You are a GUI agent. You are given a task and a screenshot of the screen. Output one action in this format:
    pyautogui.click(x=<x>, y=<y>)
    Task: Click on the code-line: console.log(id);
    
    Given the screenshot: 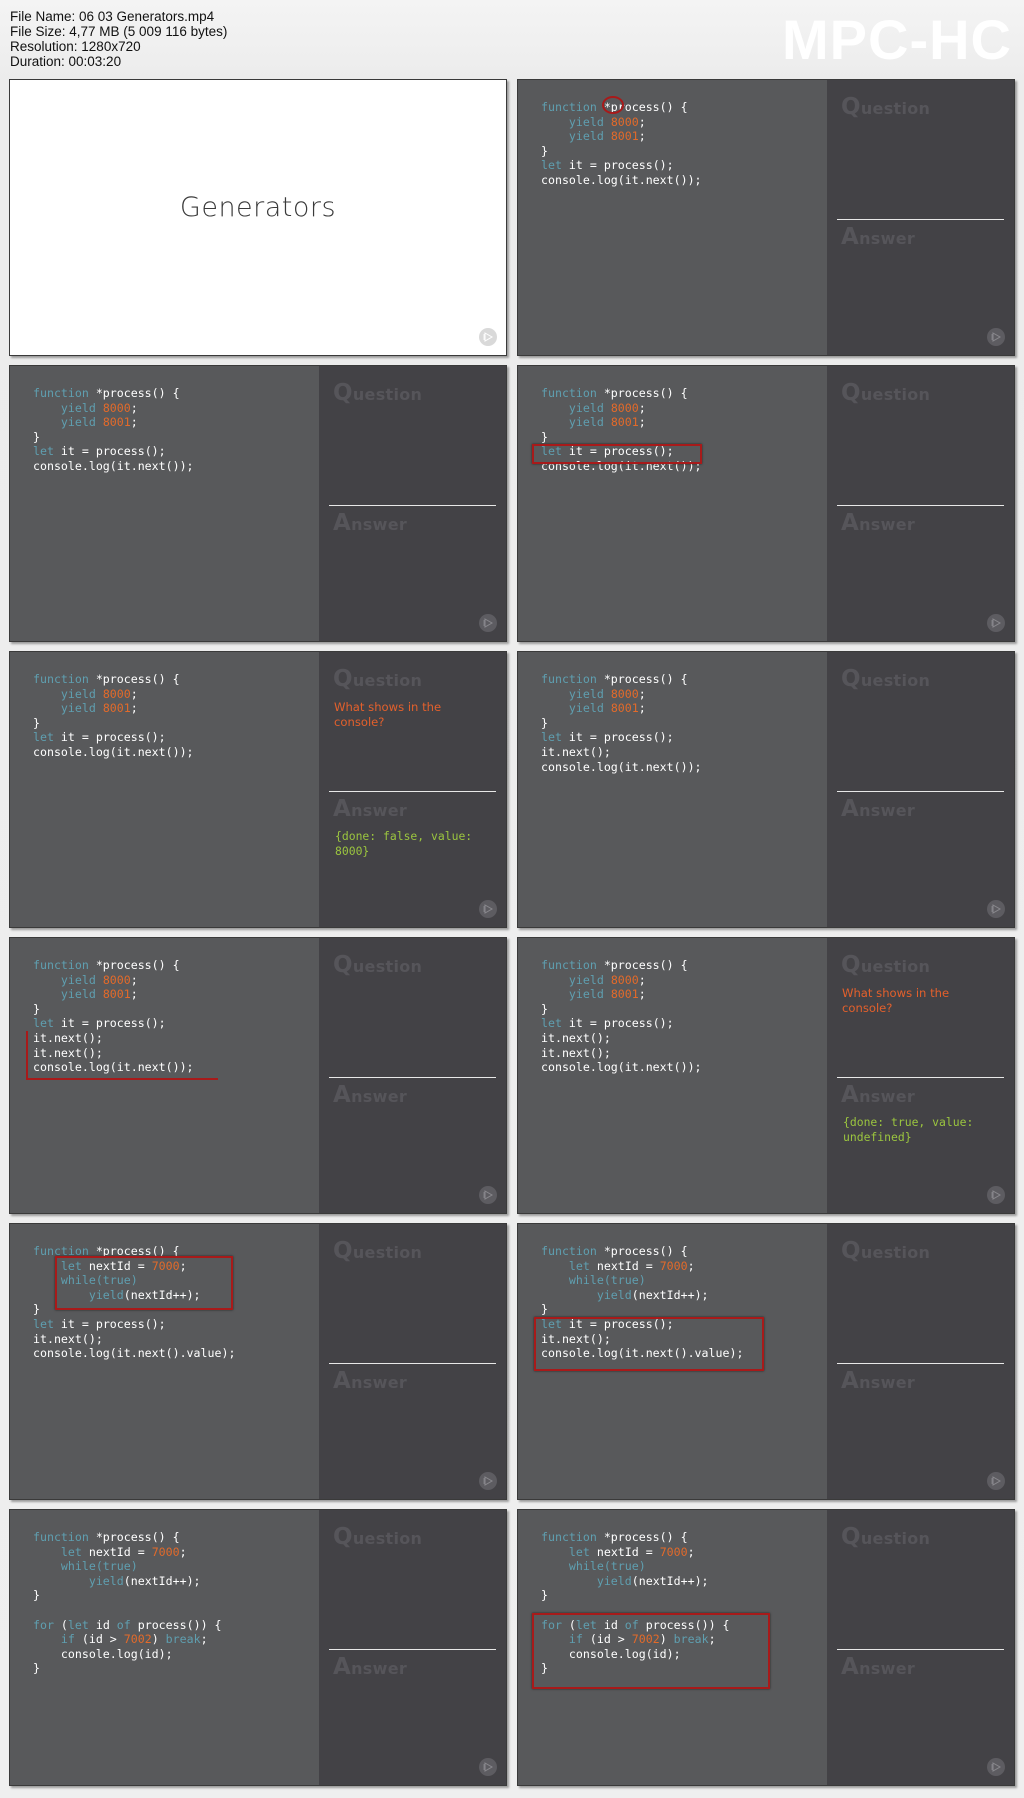 What is the action you would take?
    pyautogui.click(x=127, y=1654)
    